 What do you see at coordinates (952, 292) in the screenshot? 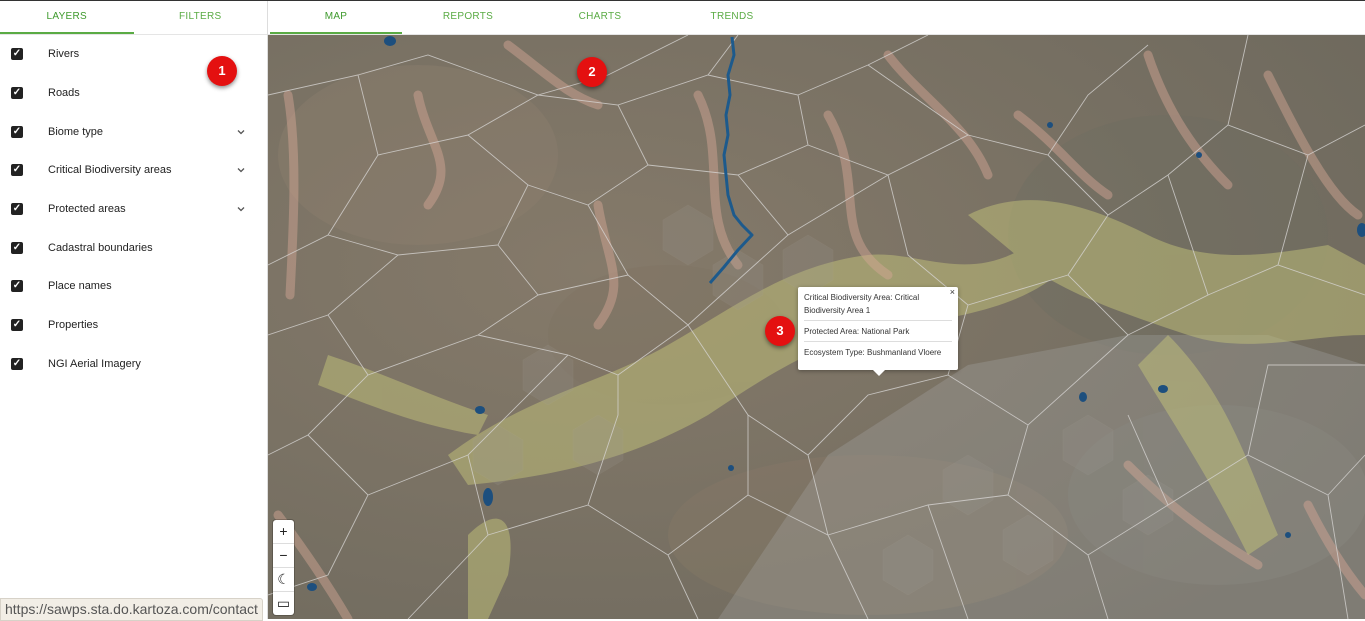
I see `close-icon: ×` at bounding box center [952, 292].